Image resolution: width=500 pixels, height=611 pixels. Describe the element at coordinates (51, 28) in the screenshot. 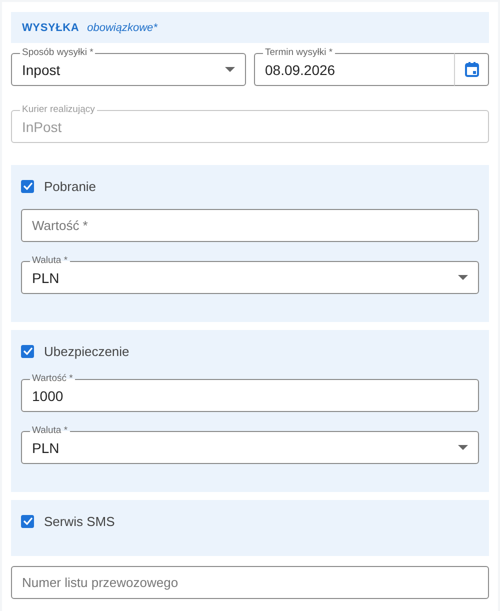

I see `section-title: WYSYŁKA` at that location.